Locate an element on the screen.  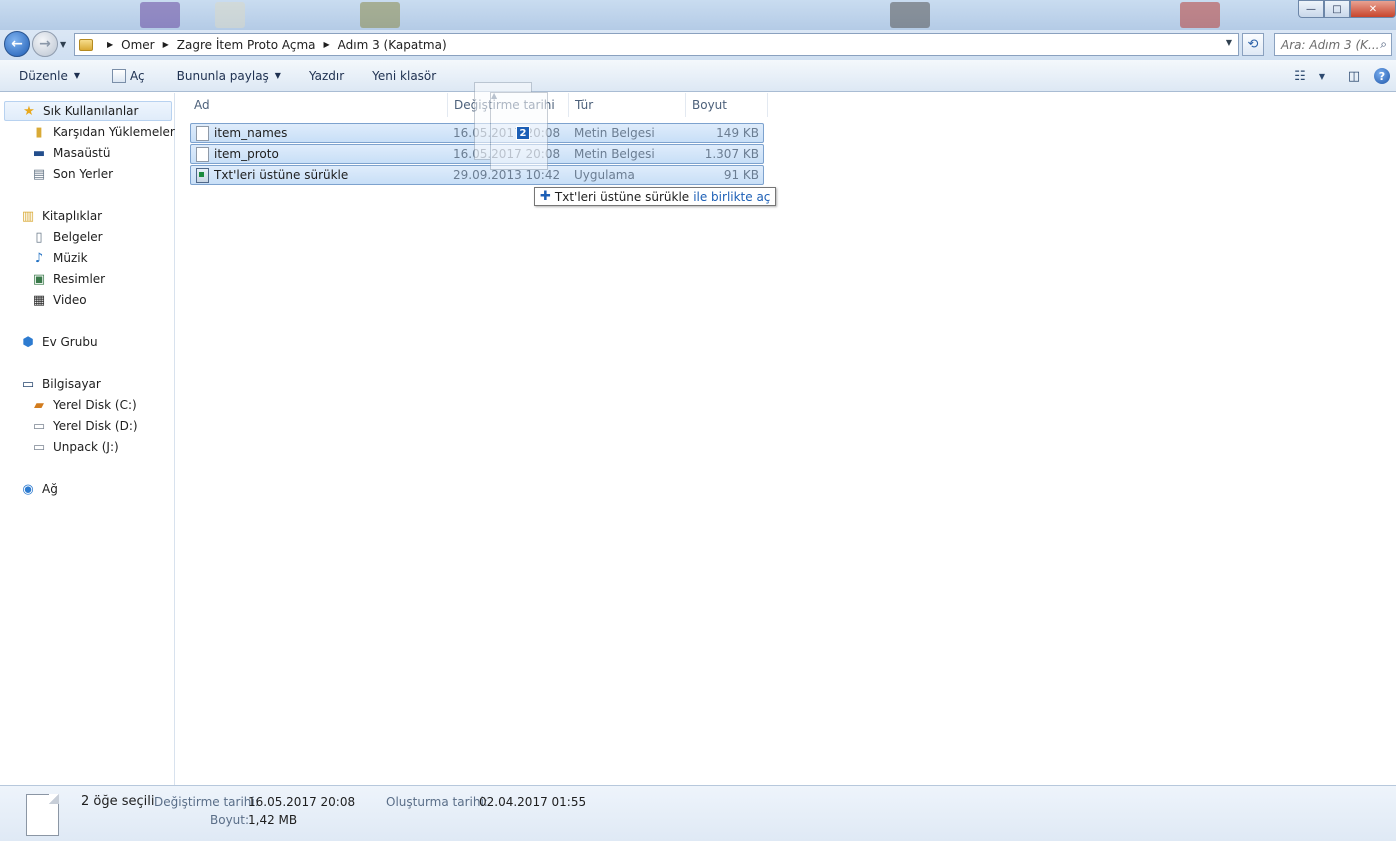
nav-computer: ▭ Bilgisayar is located at coordinates (60, 384).